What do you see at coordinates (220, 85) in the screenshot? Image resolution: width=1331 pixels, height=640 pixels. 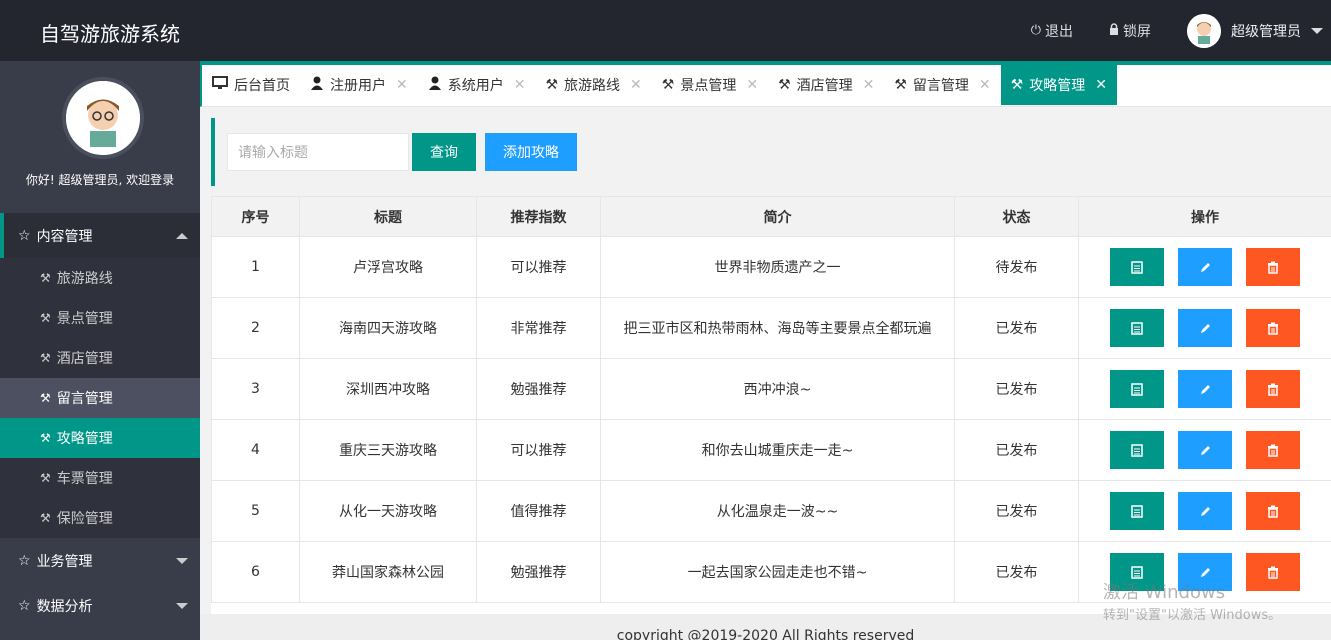 I see `monitor-icon` at bounding box center [220, 85].